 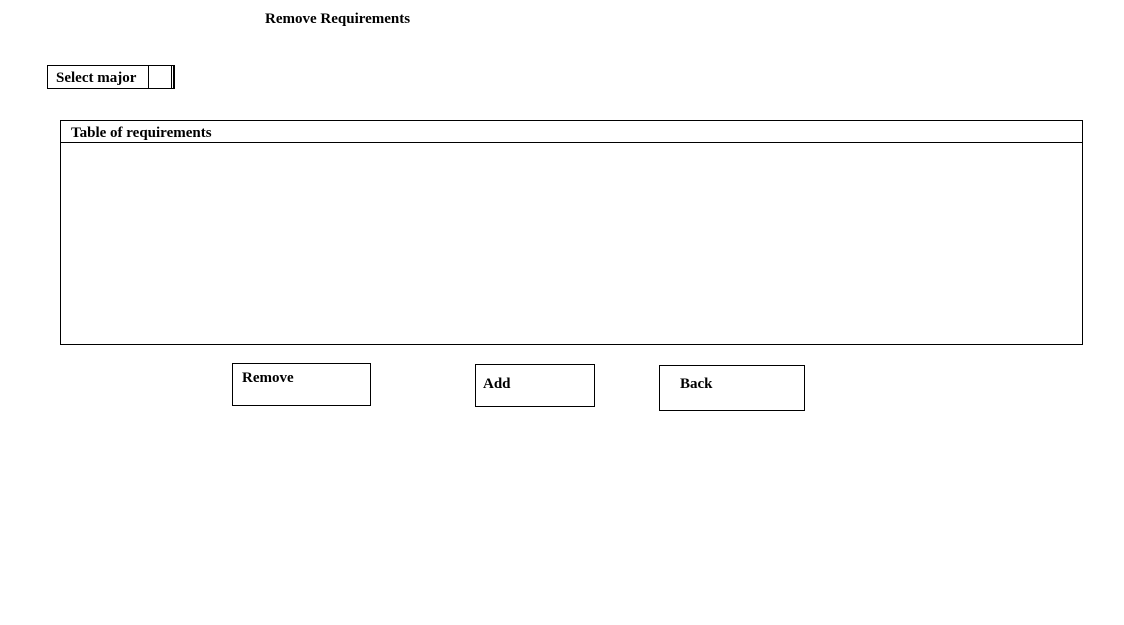 What do you see at coordinates (497, 384) in the screenshot?
I see `add-button-label: Add` at bounding box center [497, 384].